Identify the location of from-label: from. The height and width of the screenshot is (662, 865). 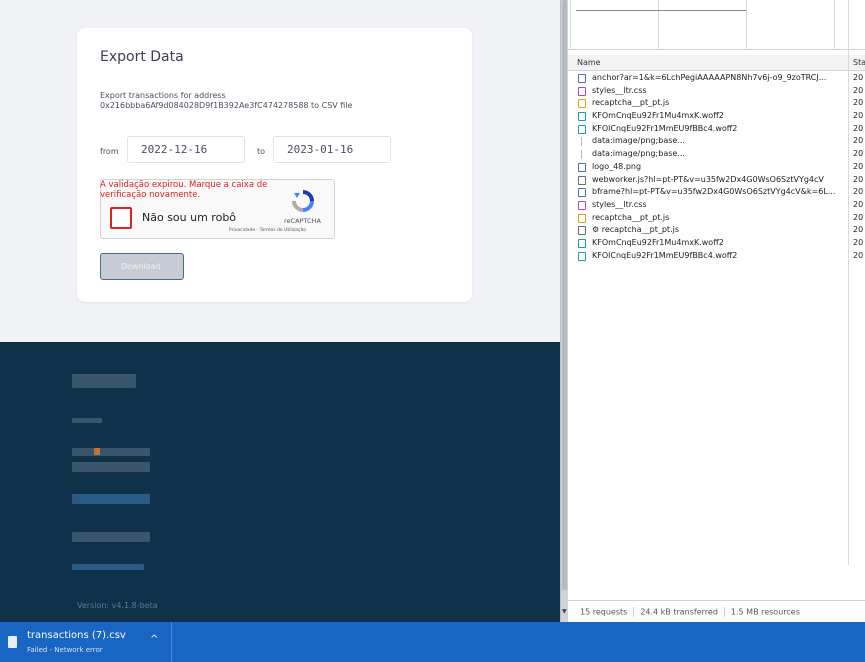
(109, 151).